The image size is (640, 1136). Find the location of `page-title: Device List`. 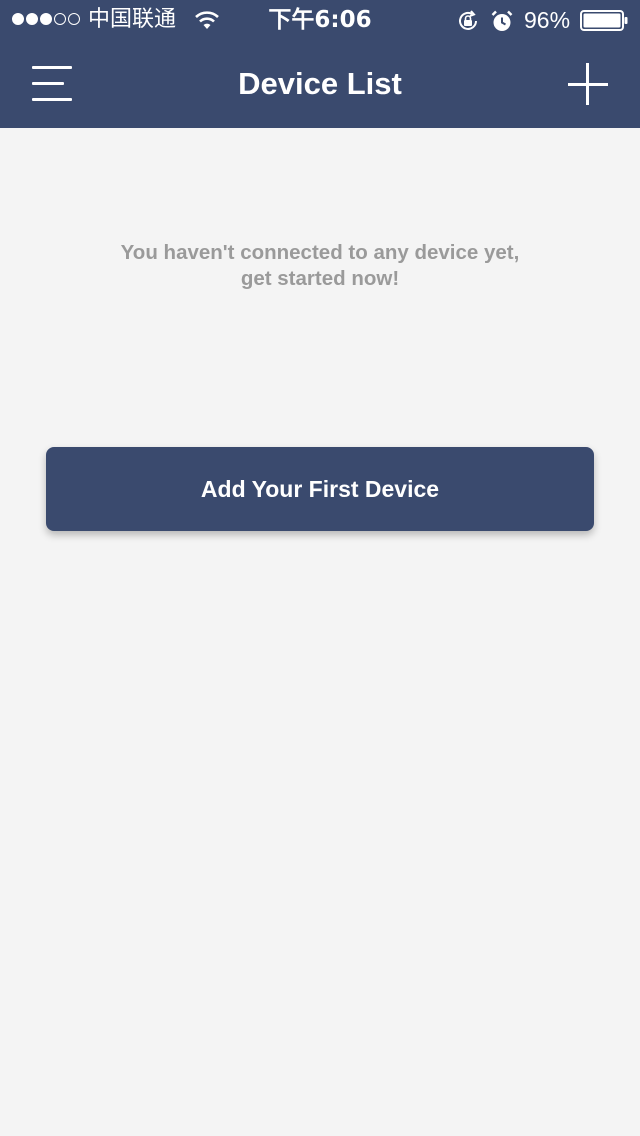

page-title: Device List is located at coordinates (320, 83).